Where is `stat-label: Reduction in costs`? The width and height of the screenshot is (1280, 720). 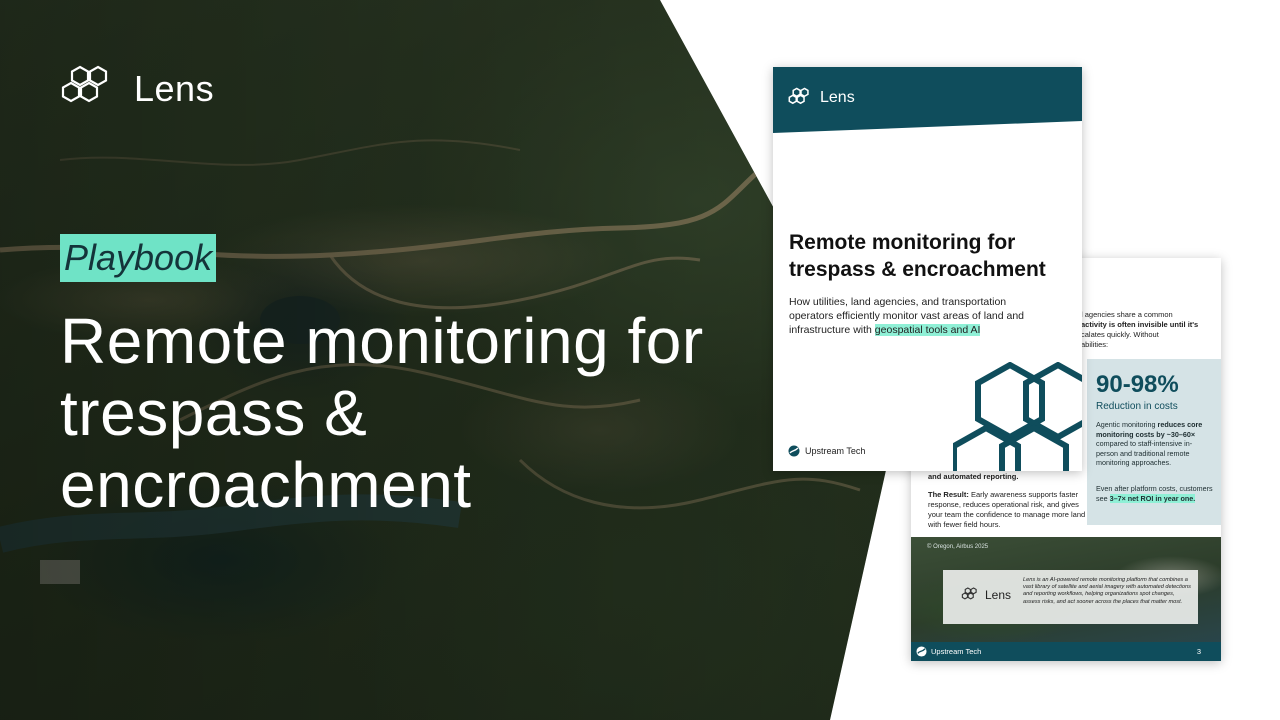
stat-label: Reduction in costs is located at coordinates (1137, 406).